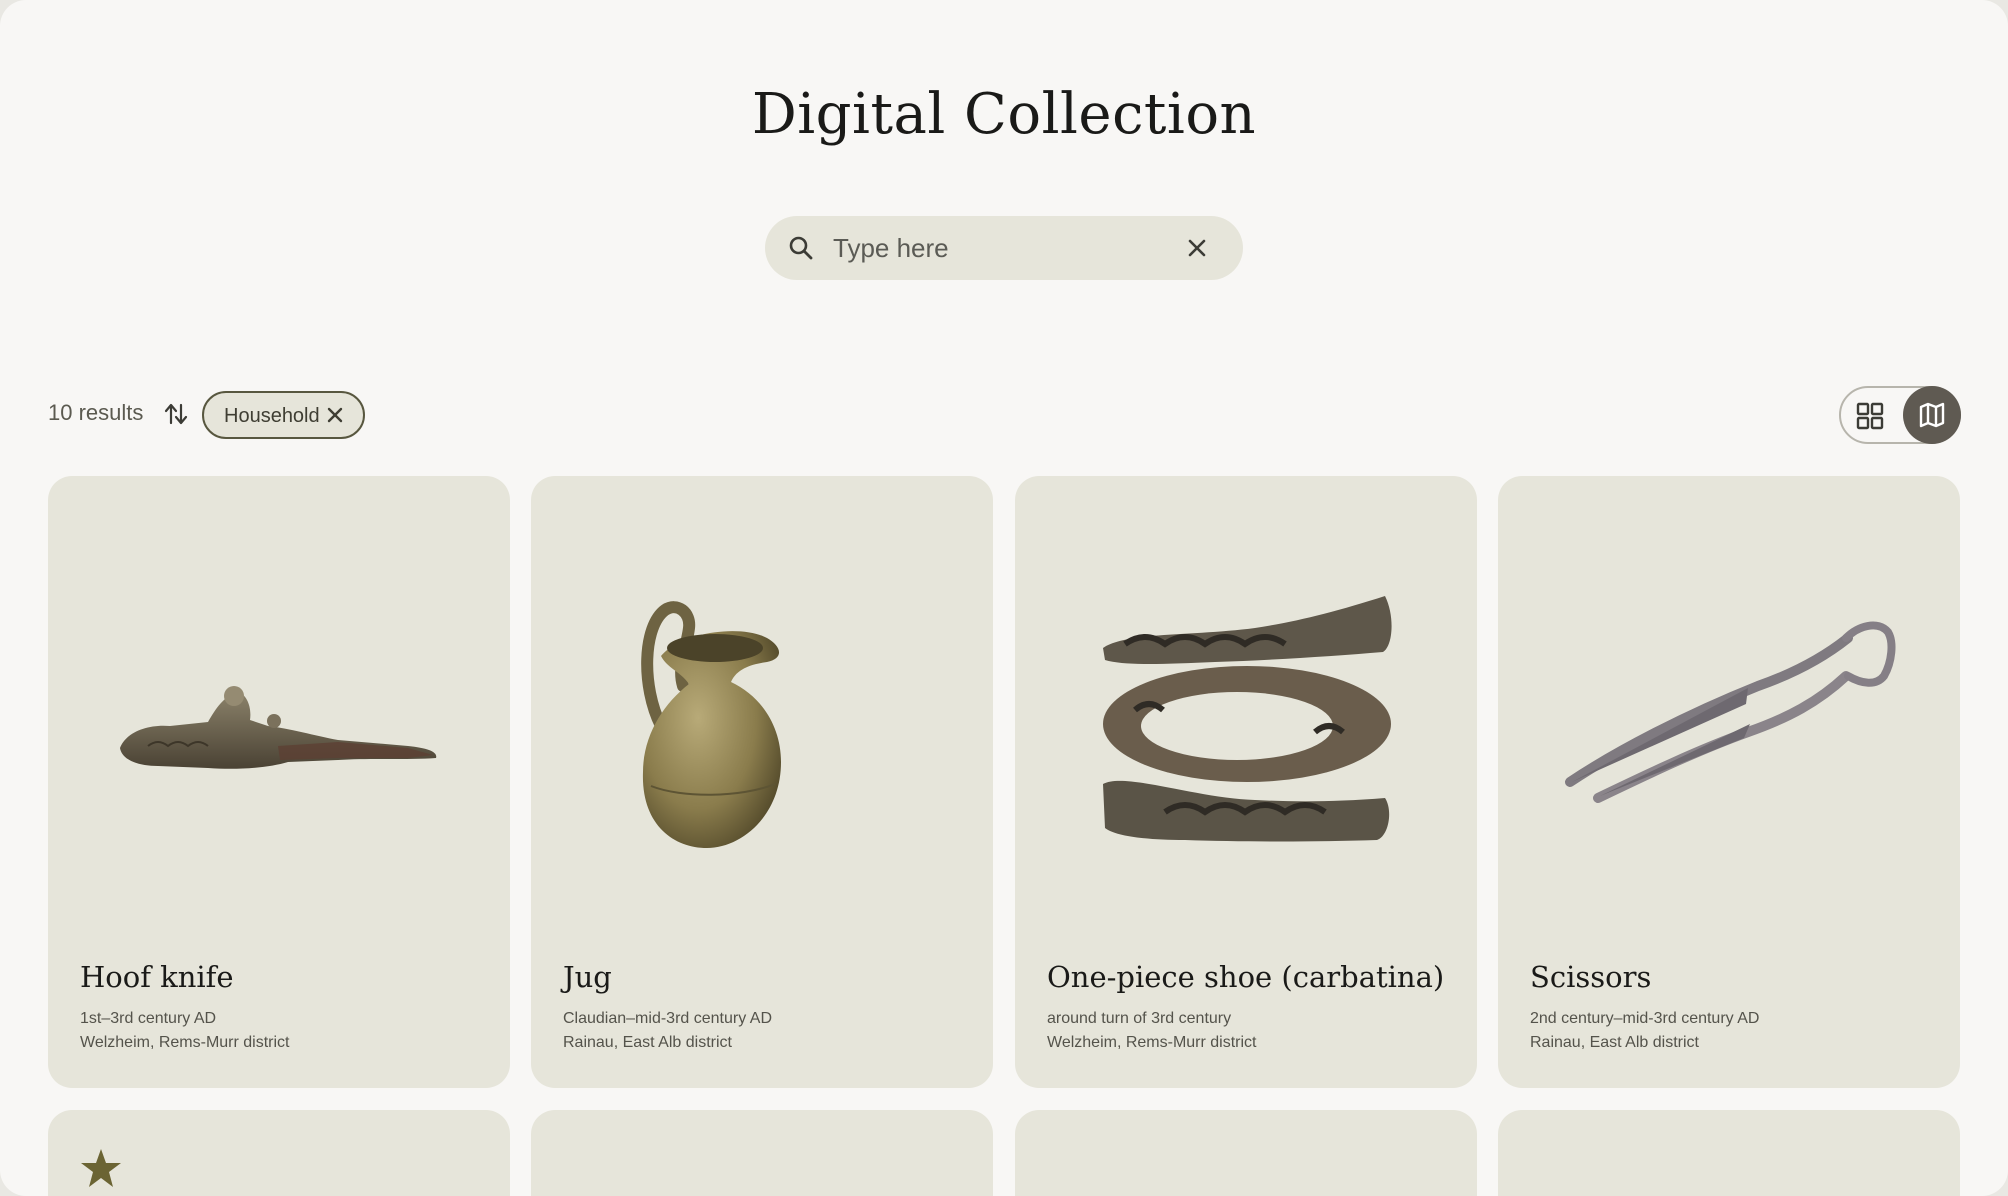  I want to click on card-date: Claudian–mid-3rd century AD, so click(667, 1018).